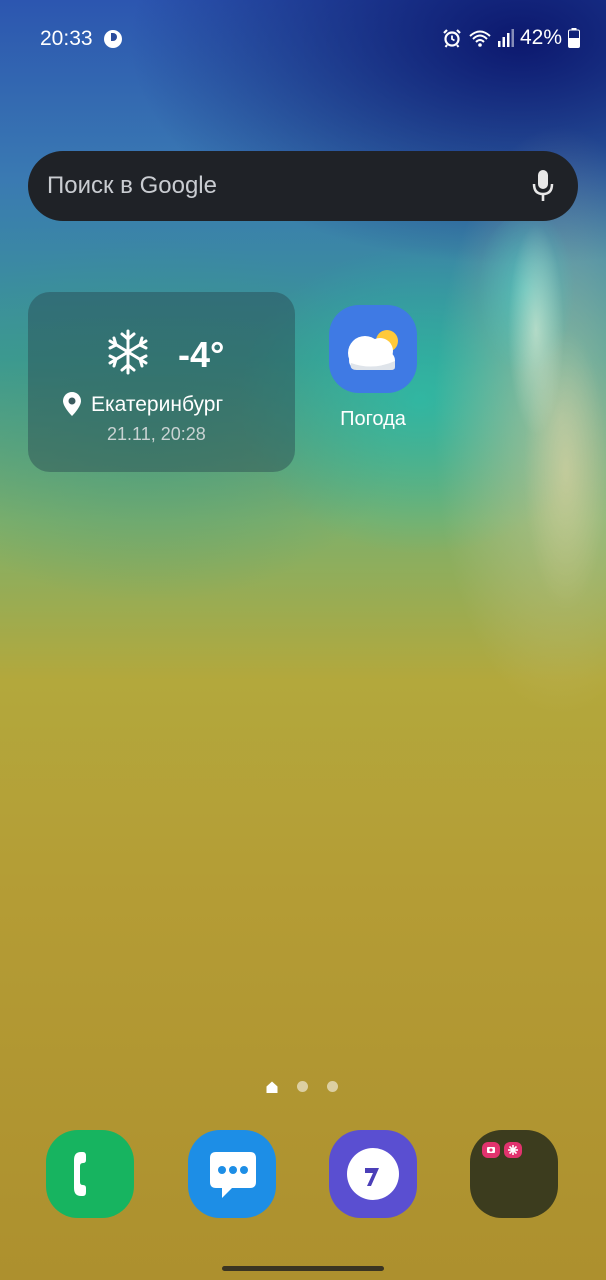 This screenshot has width=606, height=1280. What do you see at coordinates (113, 39) in the screenshot?
I see `app-notification-icon` at bounding box center [113, 39].